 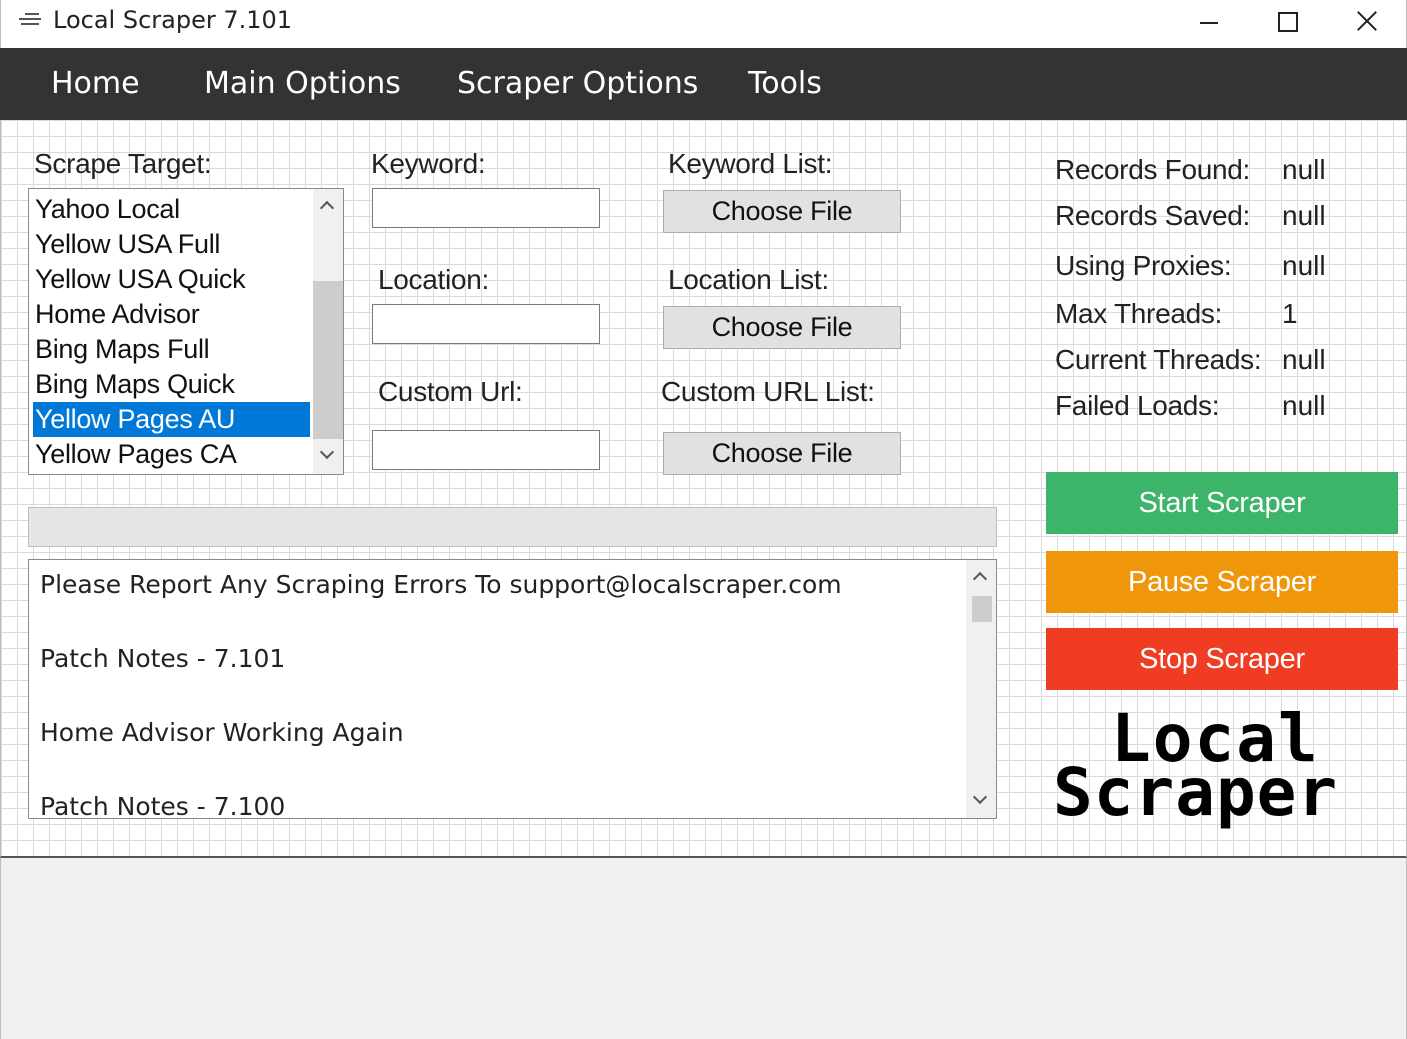 What do you see at coordinates (703, 24) in the screenshot?
I see `title-bar: Local Scraper 7.101` at bounding box center [703, 24].